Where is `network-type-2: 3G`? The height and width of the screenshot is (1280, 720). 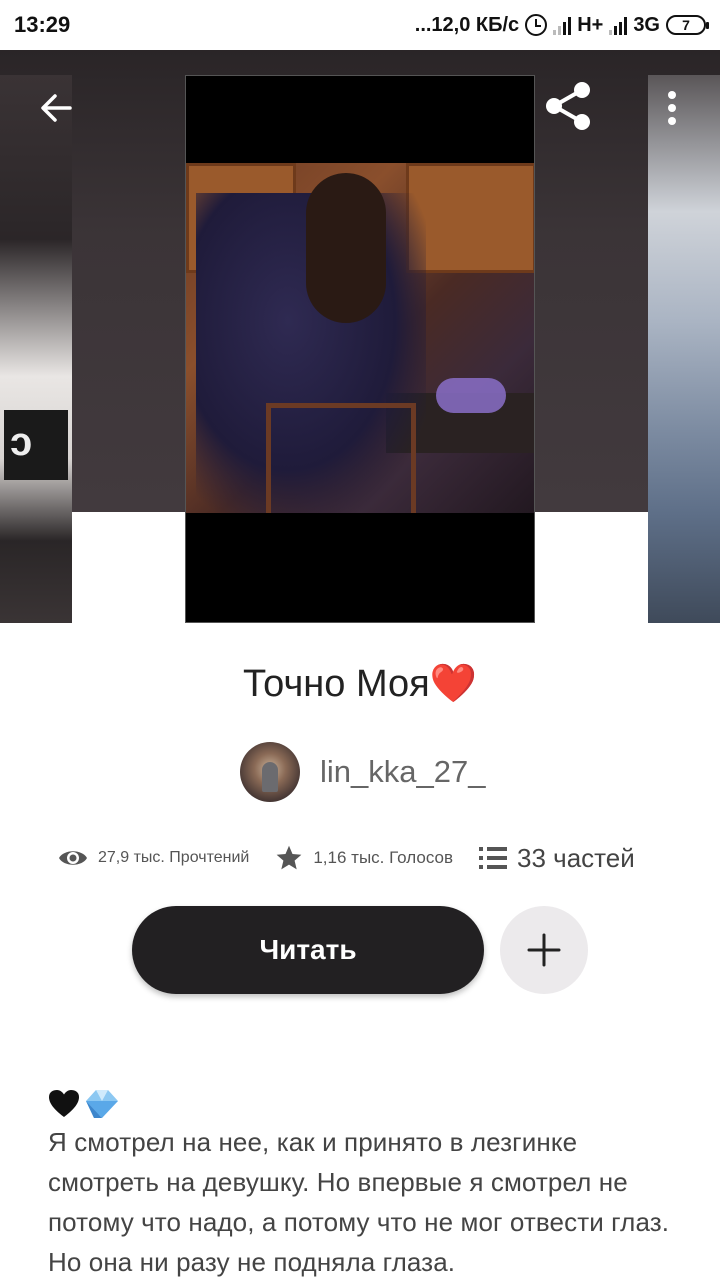
network-type-2: 3G is located at coordinates (646, 24).